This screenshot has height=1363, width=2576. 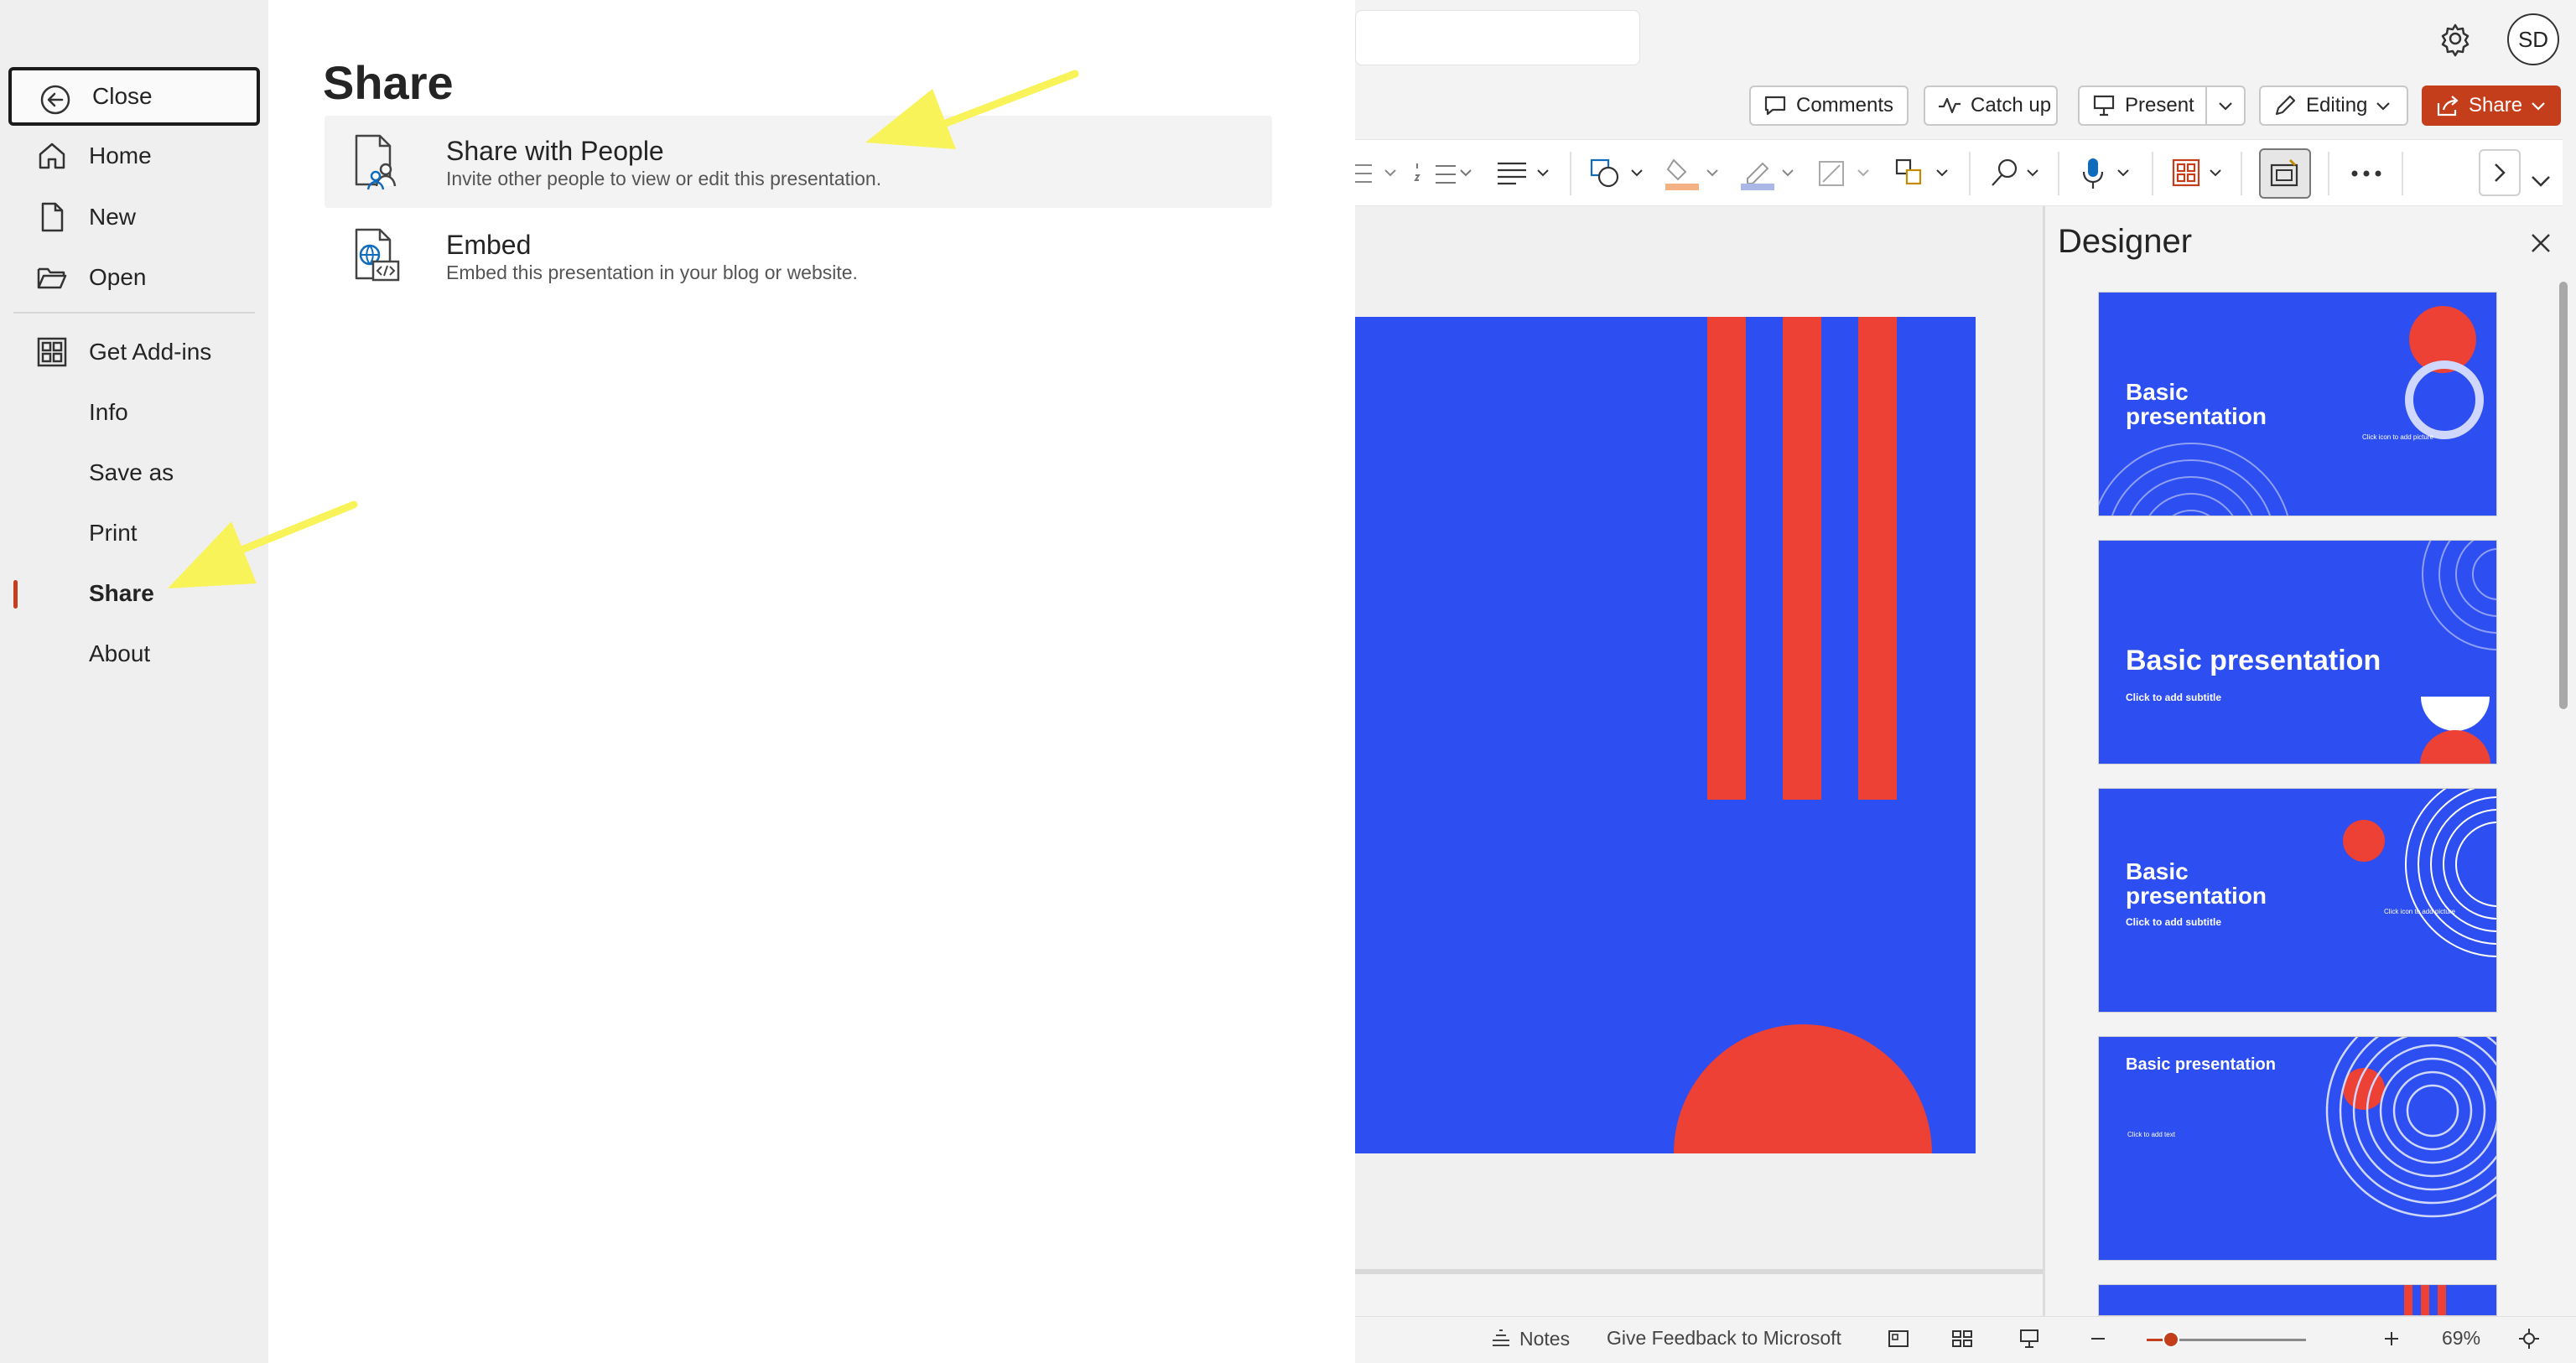 What do you see at coordinates (1665, 735) in the screenshot?
I see `slide` at bounding box center [1665, 735].